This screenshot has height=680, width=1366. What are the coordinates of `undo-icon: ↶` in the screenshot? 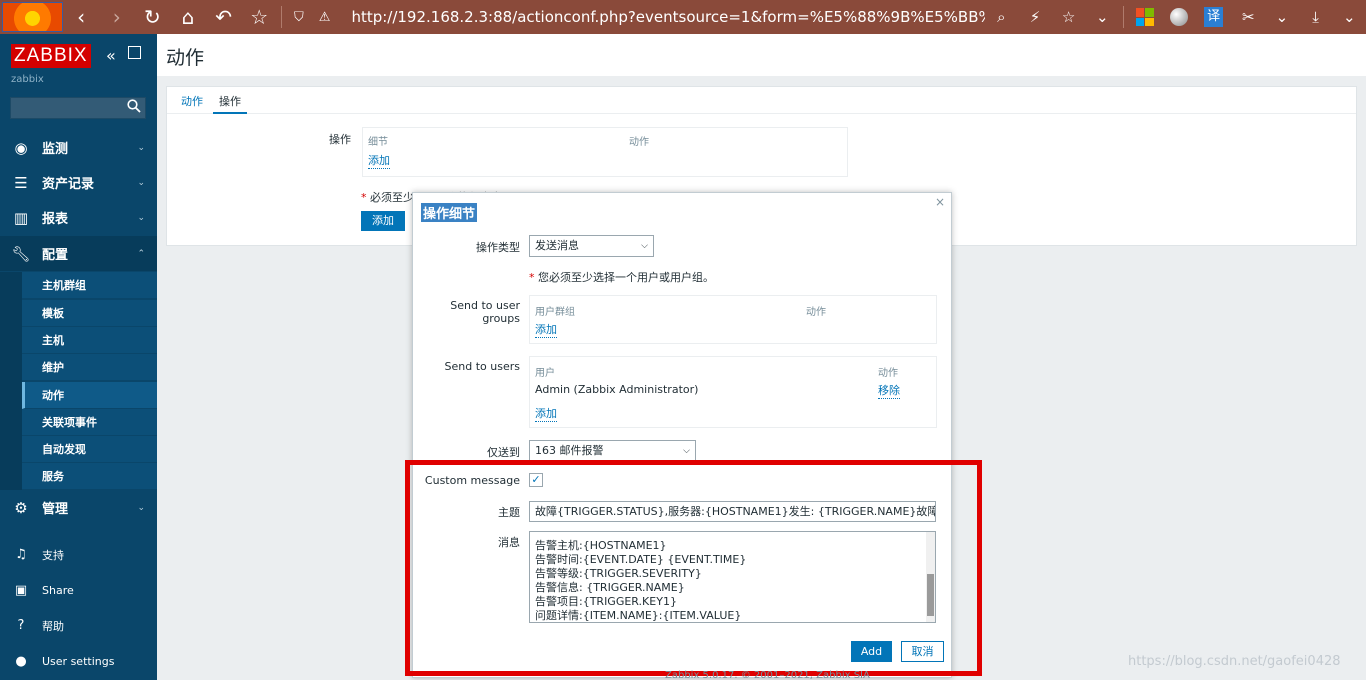 It's located at (224, 17).